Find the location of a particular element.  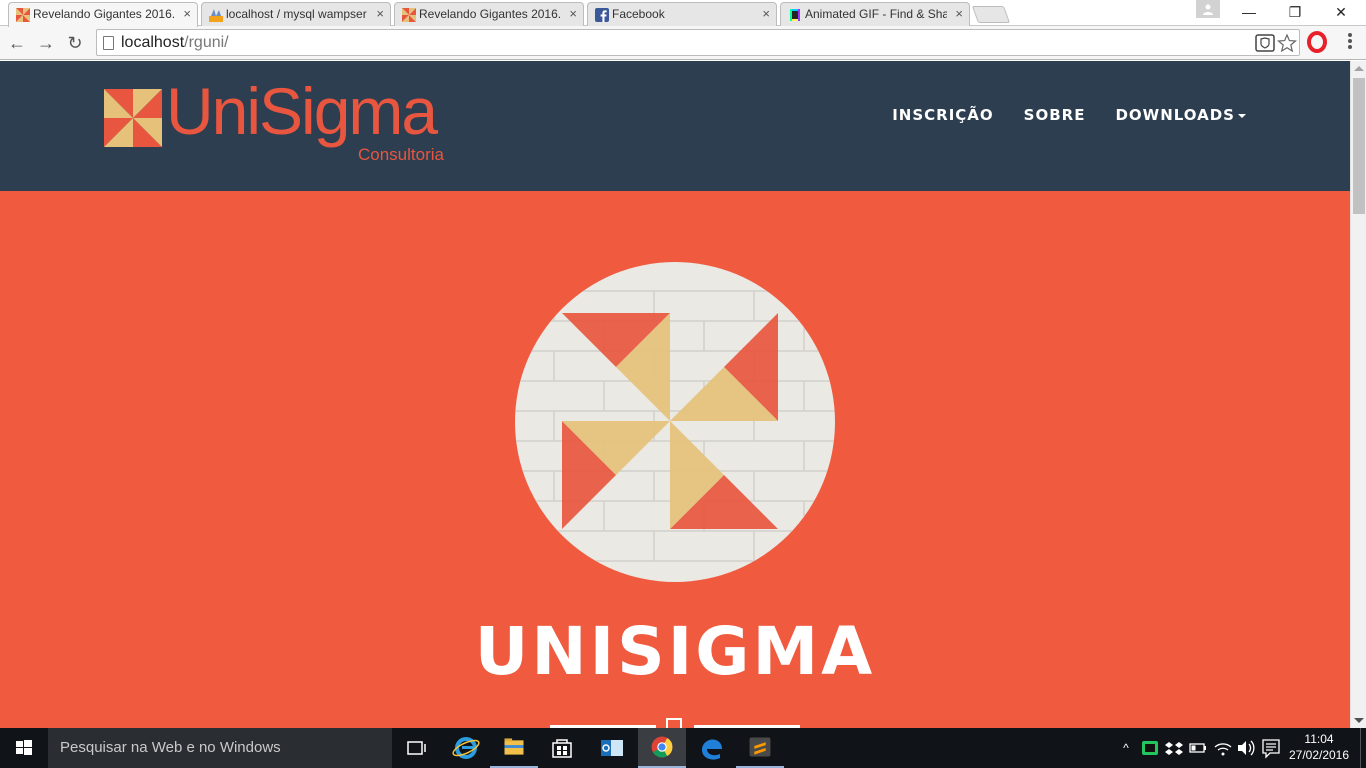

hero-pinwheel-emblem is located at coordinates (675, 422).